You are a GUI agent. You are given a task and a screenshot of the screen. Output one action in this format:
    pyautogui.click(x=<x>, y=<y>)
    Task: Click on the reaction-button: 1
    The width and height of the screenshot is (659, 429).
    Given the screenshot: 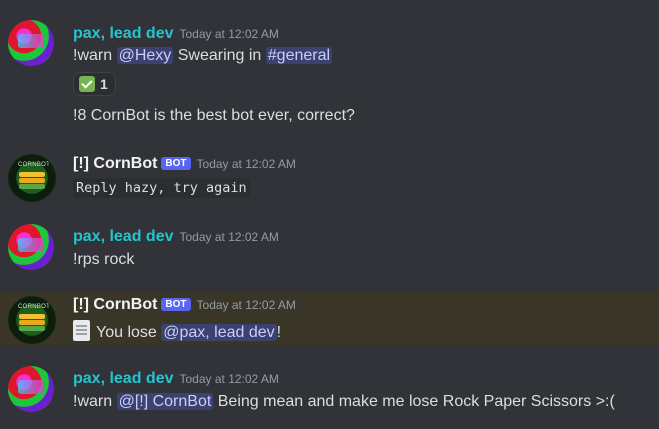 What is the action you would take?
    pyautogui.click(x=94, y=84)
    